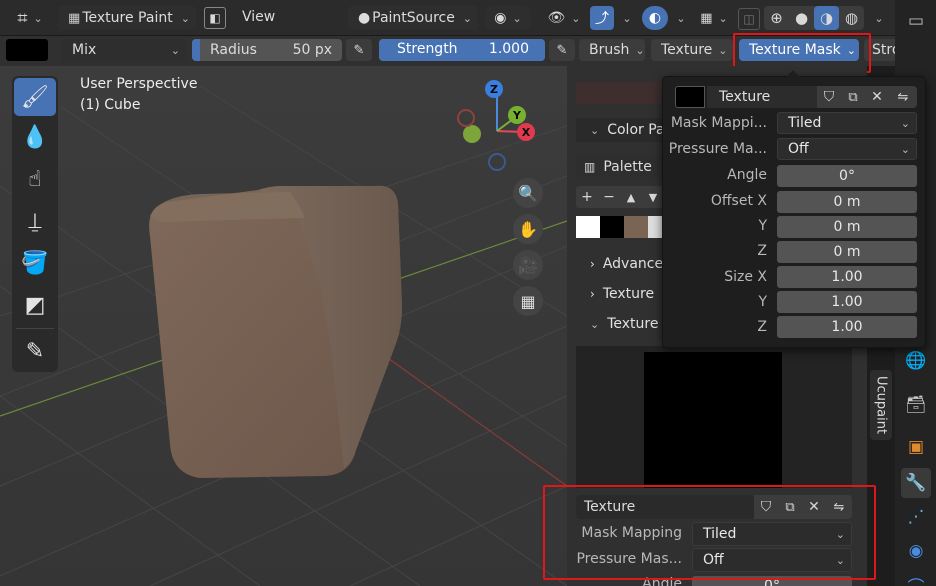  Describe the element at coordinates (35, 263) in the screenshot. I see `fill-bucket-icon: 🪣` at that location.